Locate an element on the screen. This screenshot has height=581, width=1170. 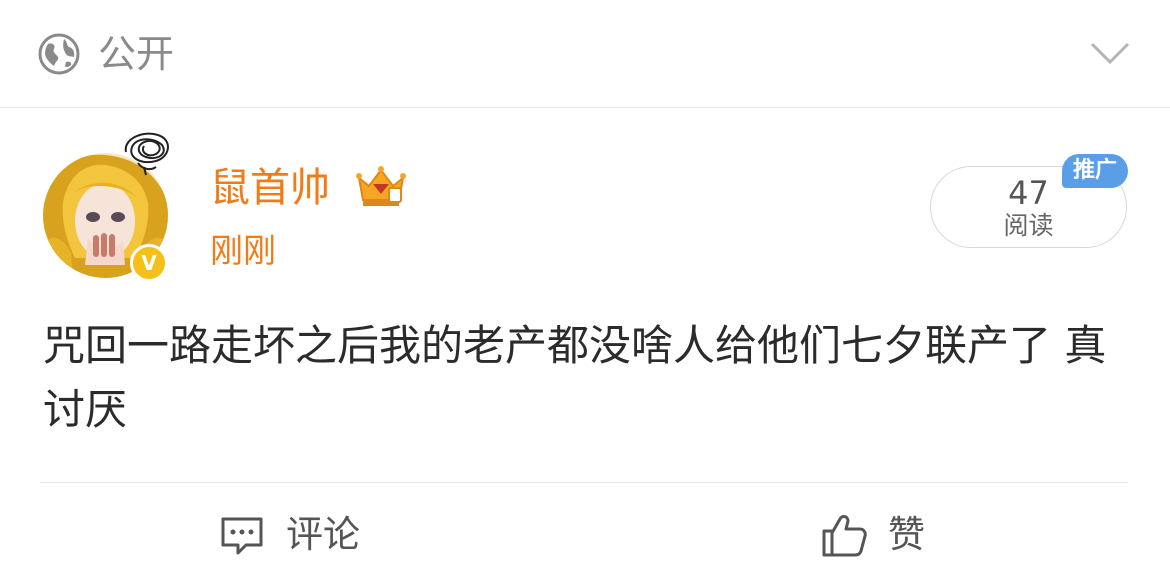
verified-badge: V is located at coordinates (149, 263).